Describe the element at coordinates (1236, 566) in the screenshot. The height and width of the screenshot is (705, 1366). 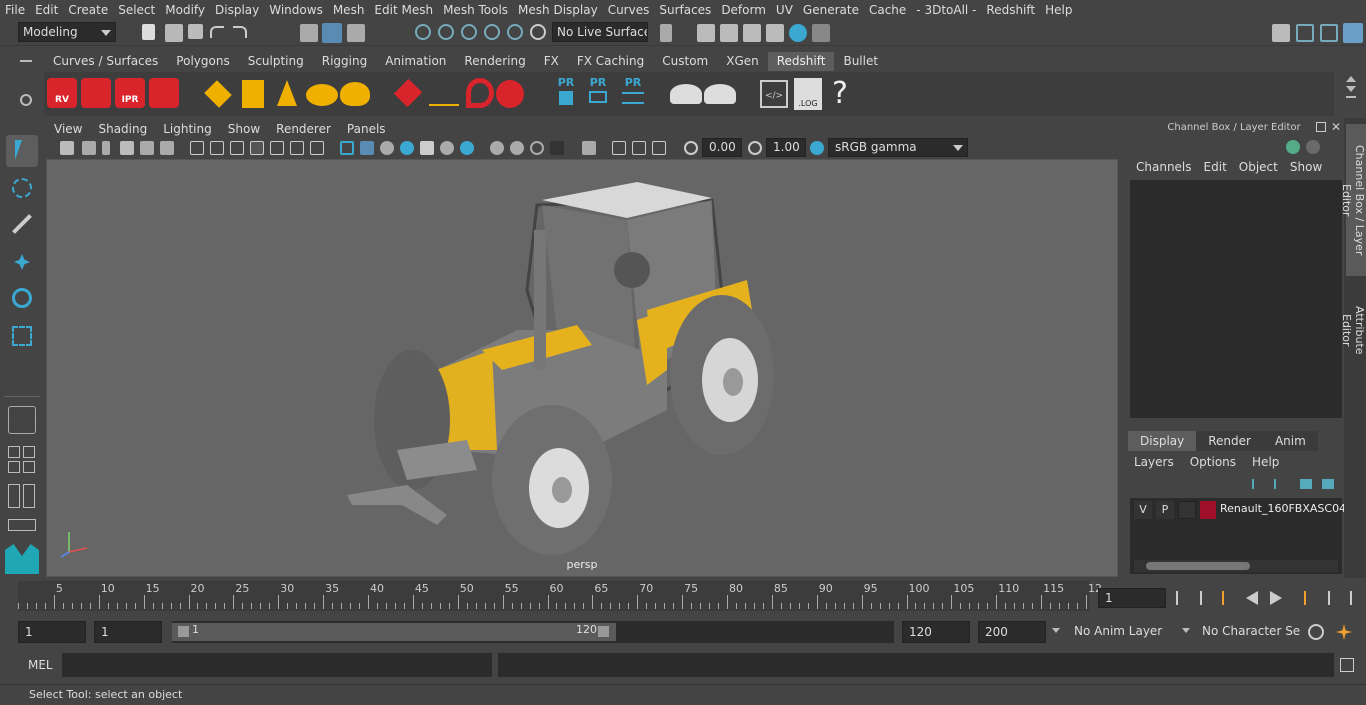
I see `layer-scrollbar` at that location.